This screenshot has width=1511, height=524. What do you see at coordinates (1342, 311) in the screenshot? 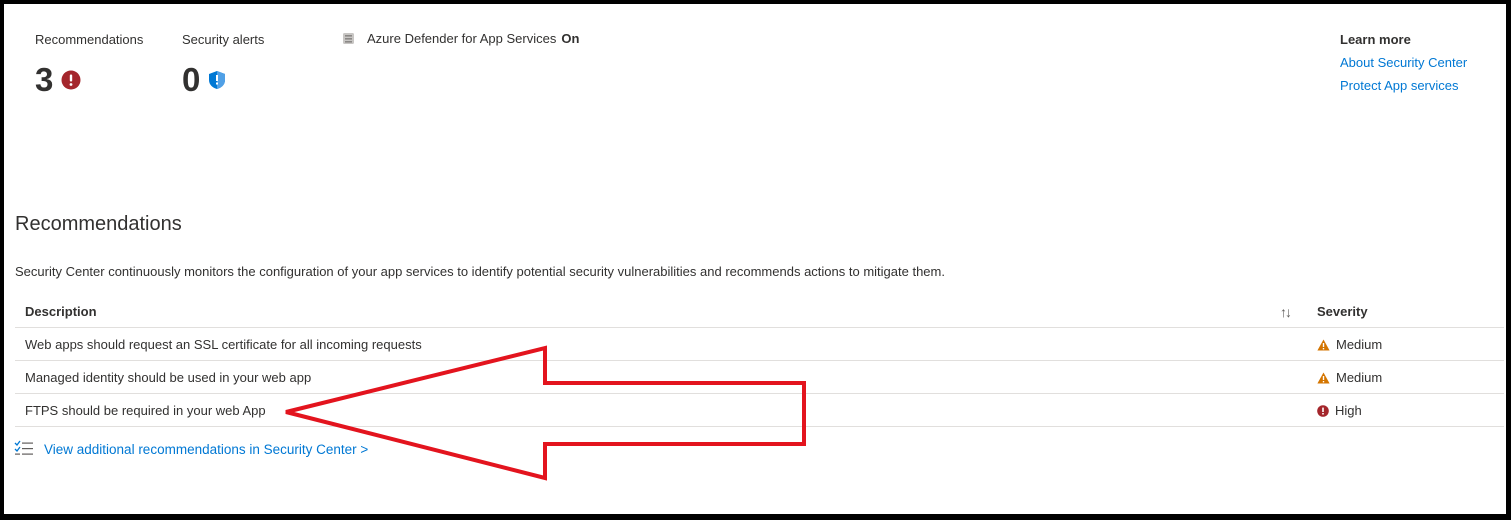
I see `column-header-severity: Severity` at bounding box center [1342, 311].